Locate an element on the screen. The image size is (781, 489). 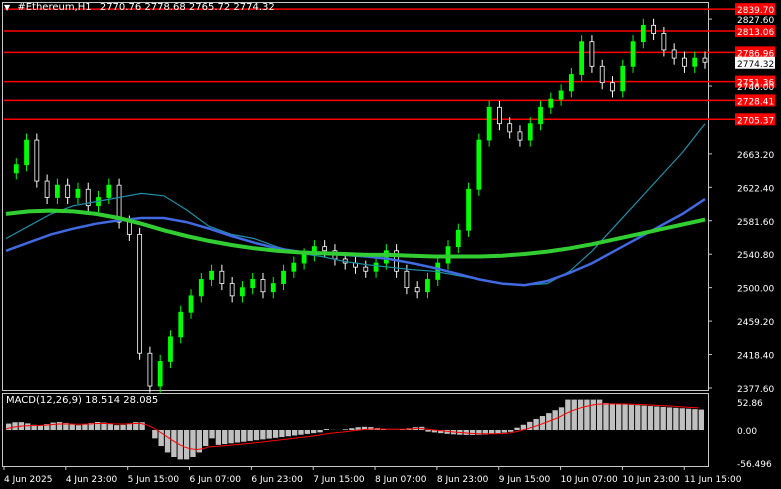
price-axis-label: 2622.40 is located at coordinates (755, 189).